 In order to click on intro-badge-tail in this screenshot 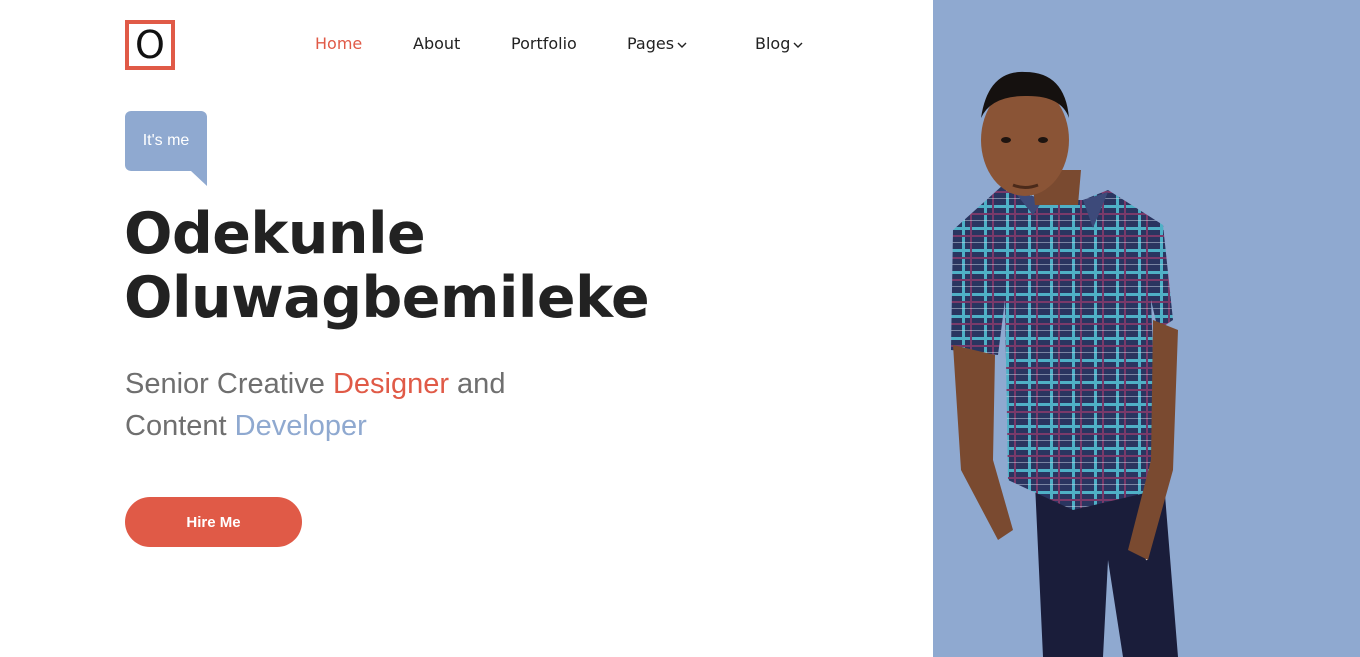, I will do `click(199, 178)`.